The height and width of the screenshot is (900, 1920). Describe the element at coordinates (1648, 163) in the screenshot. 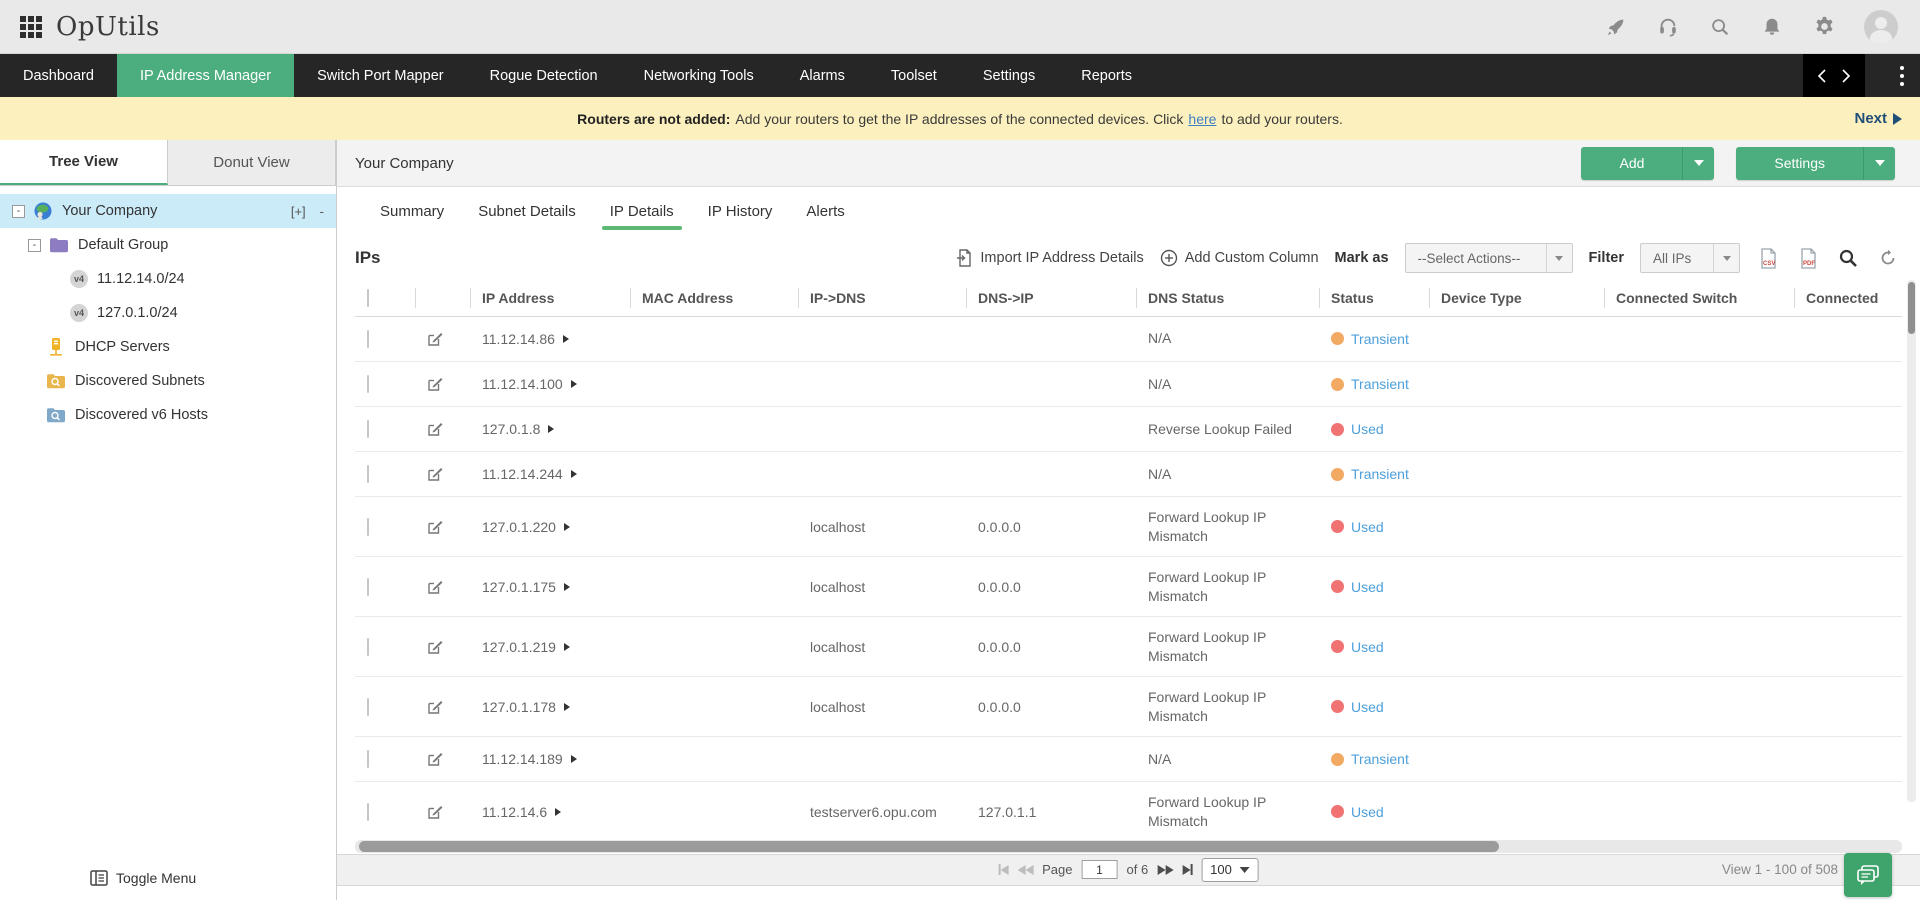

I see `add-button: Add` at that location.